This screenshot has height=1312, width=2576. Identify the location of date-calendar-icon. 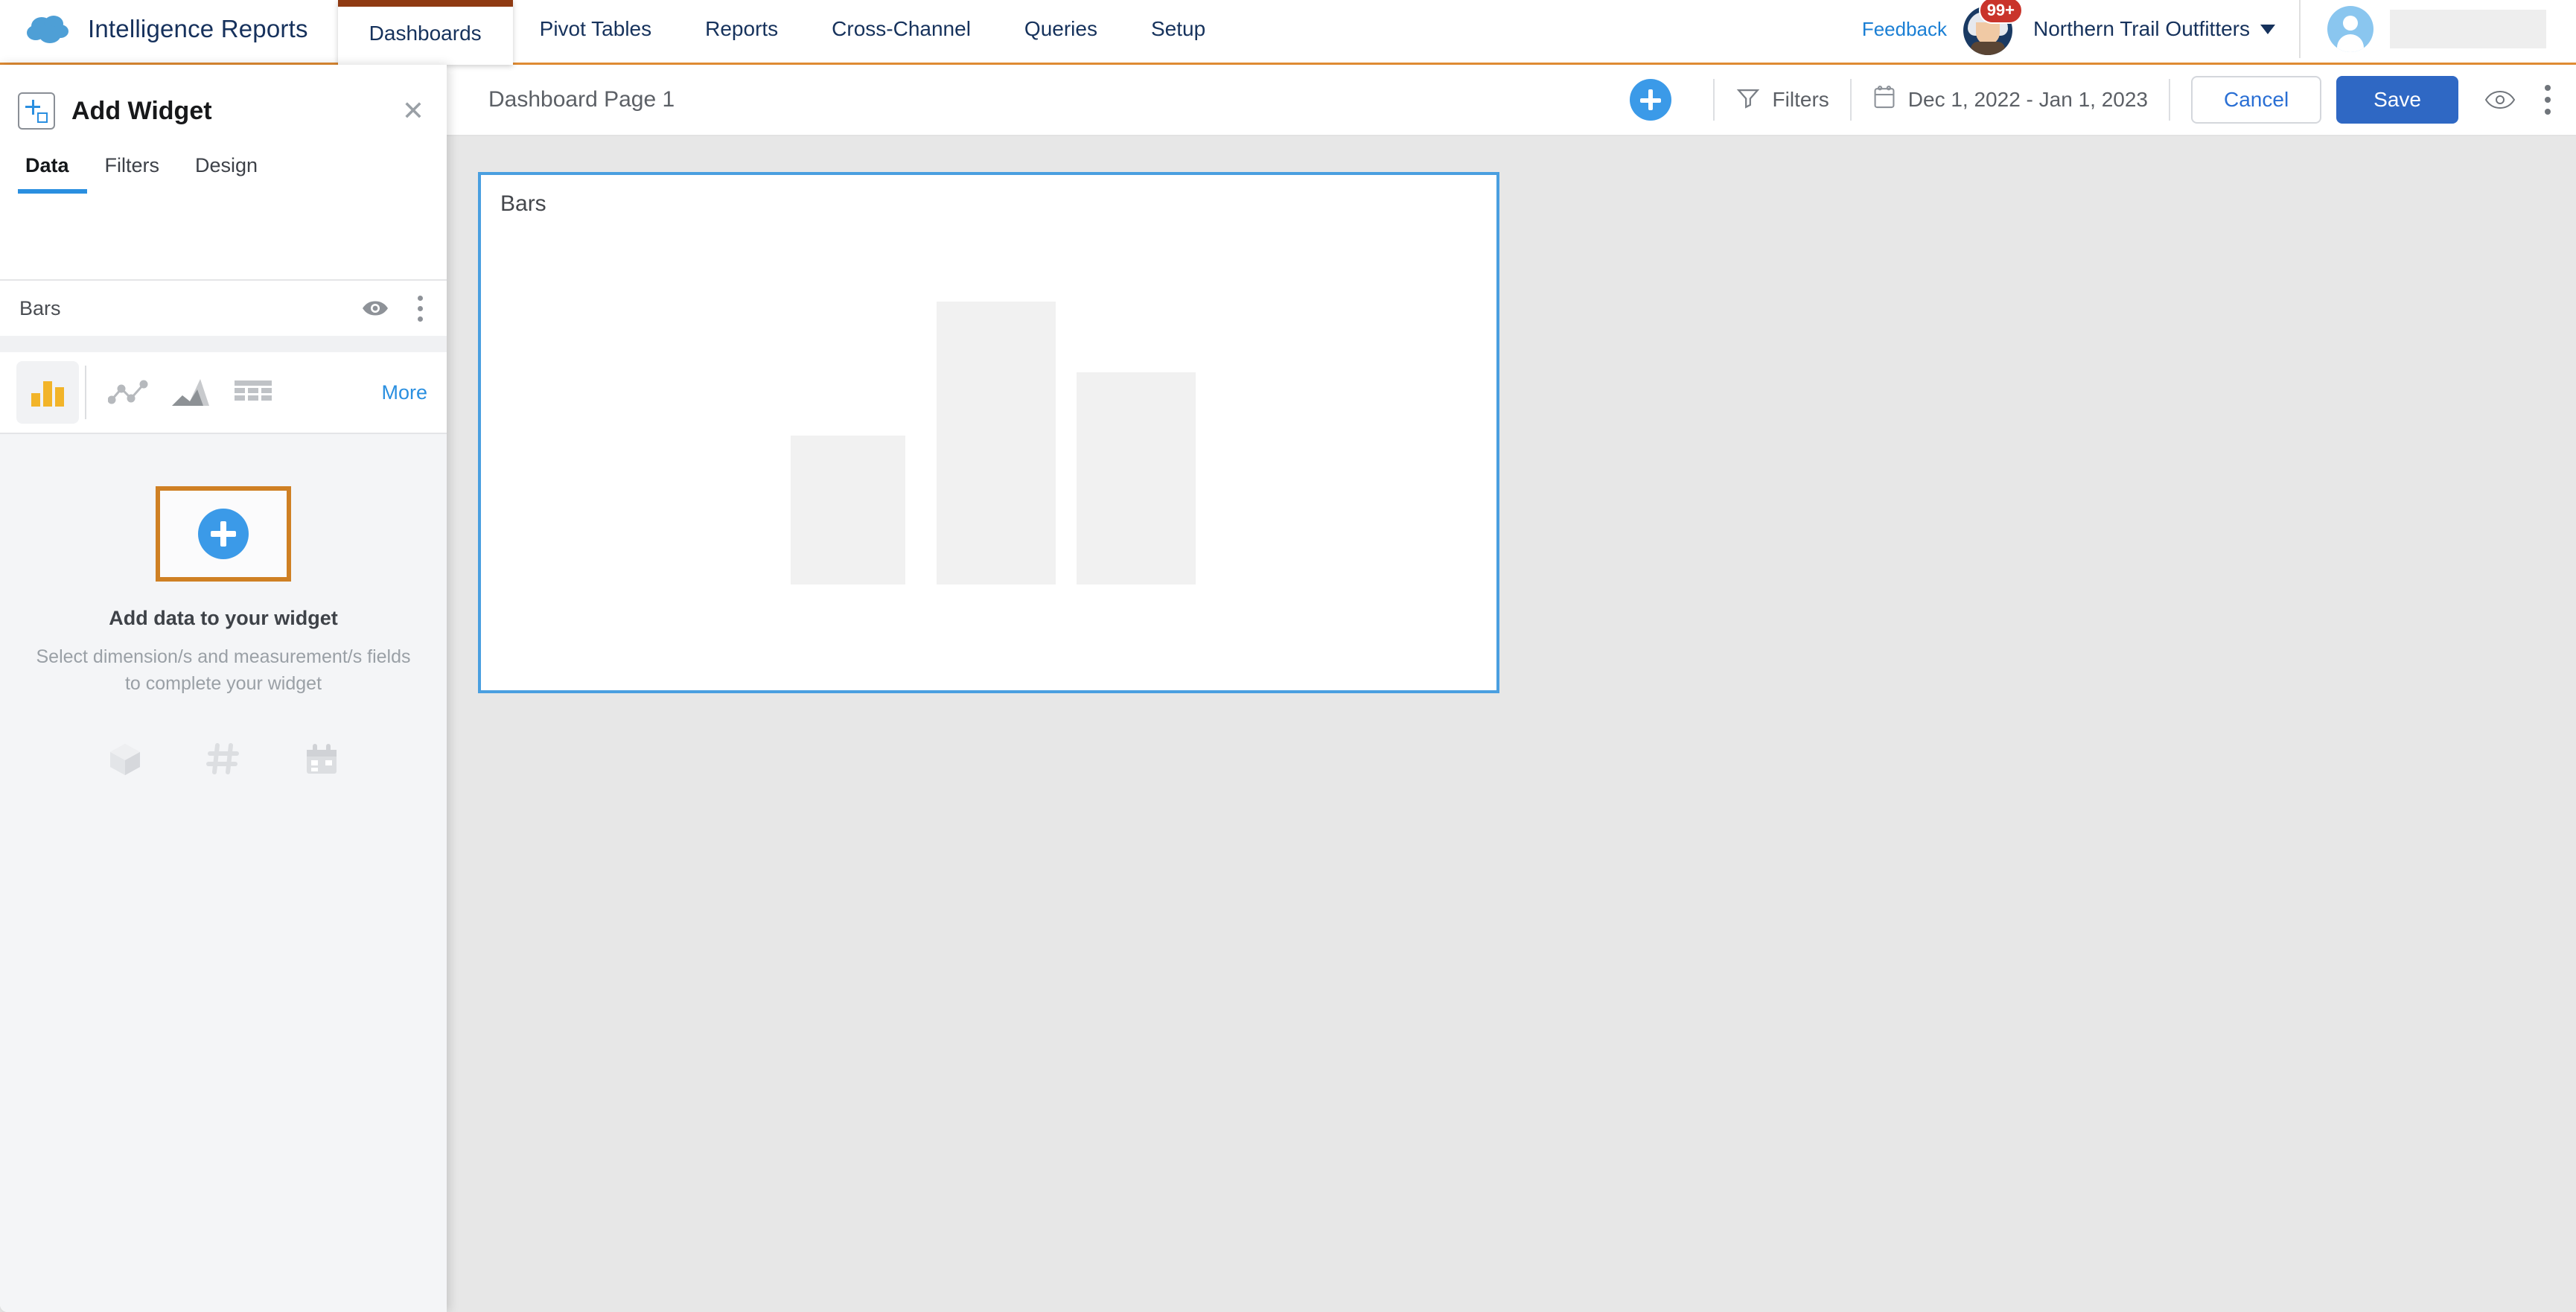
(321, 758).